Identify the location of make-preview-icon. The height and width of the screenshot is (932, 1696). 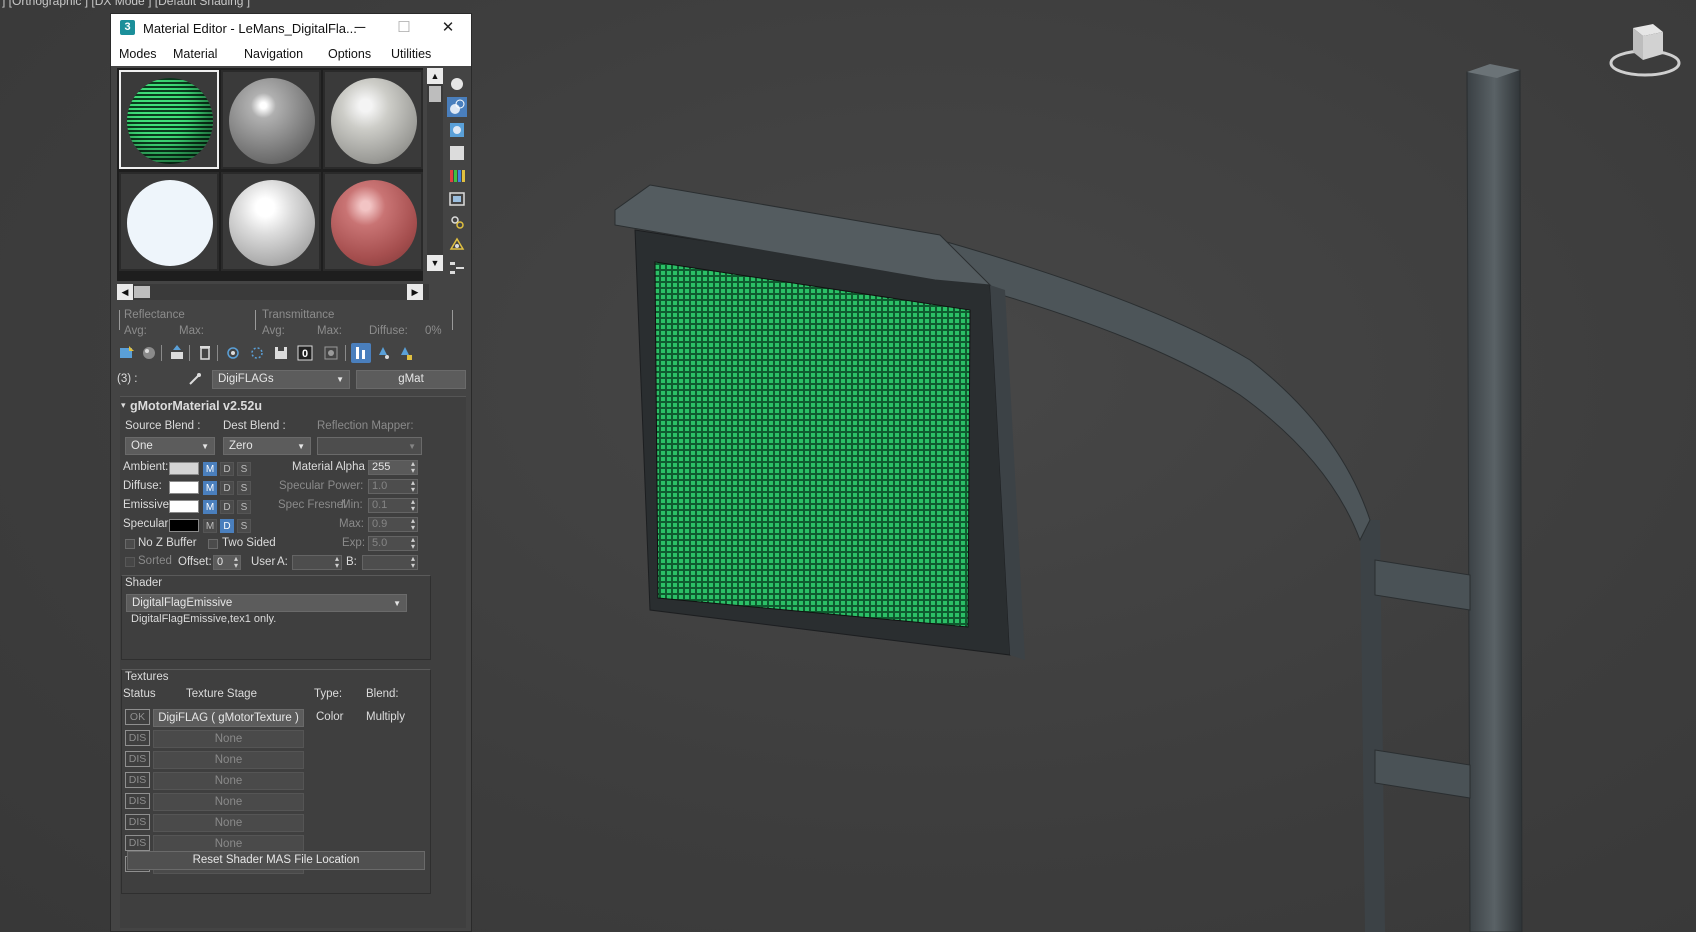
(457, 199).